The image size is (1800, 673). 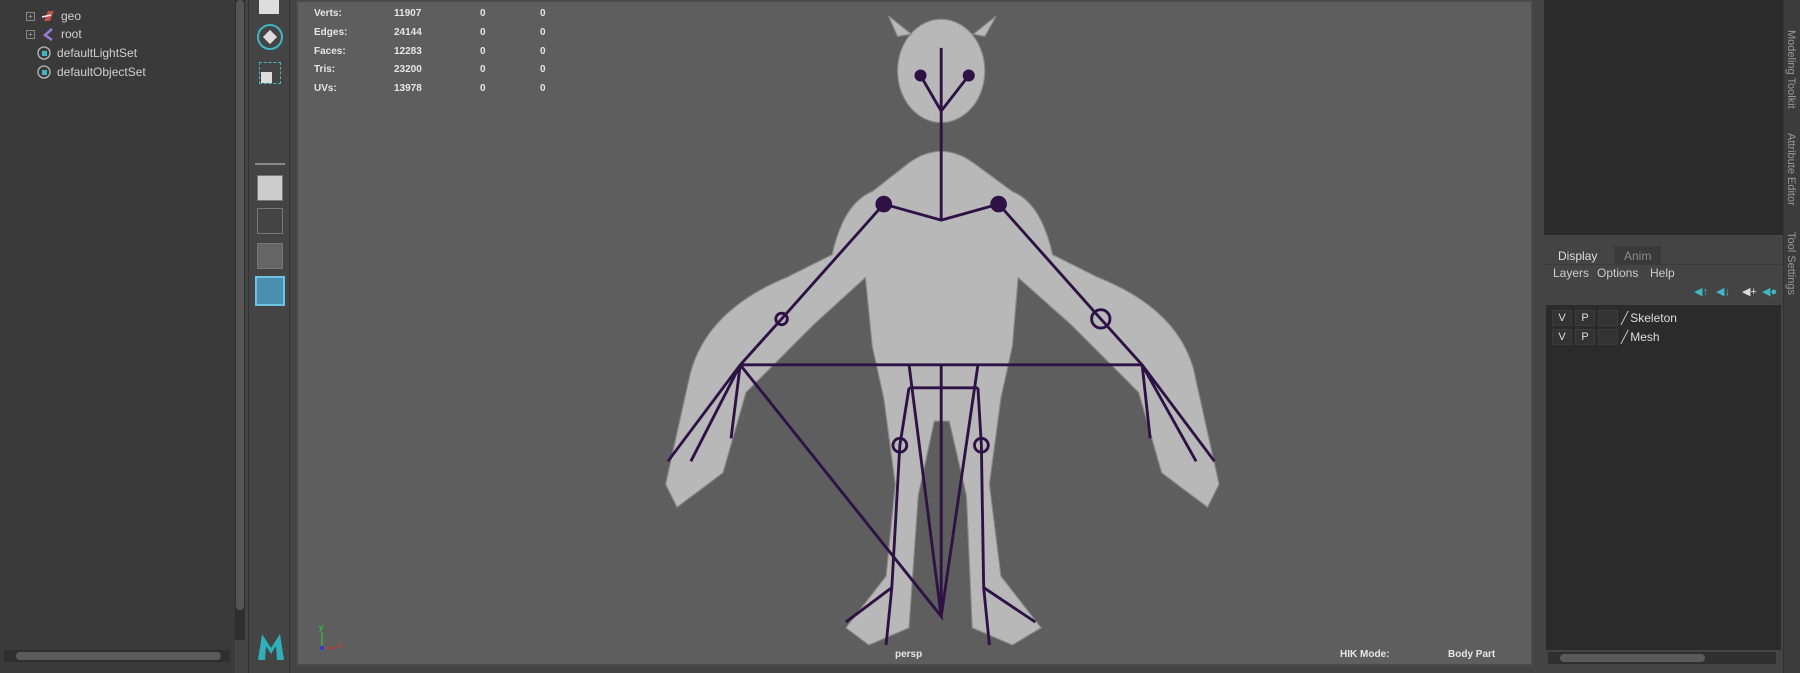 What do you see at coordinates (1701, 291) in the screenshot?
I see `move-layer-up-icon: ◀↑` at bounding box center [1701, 291].